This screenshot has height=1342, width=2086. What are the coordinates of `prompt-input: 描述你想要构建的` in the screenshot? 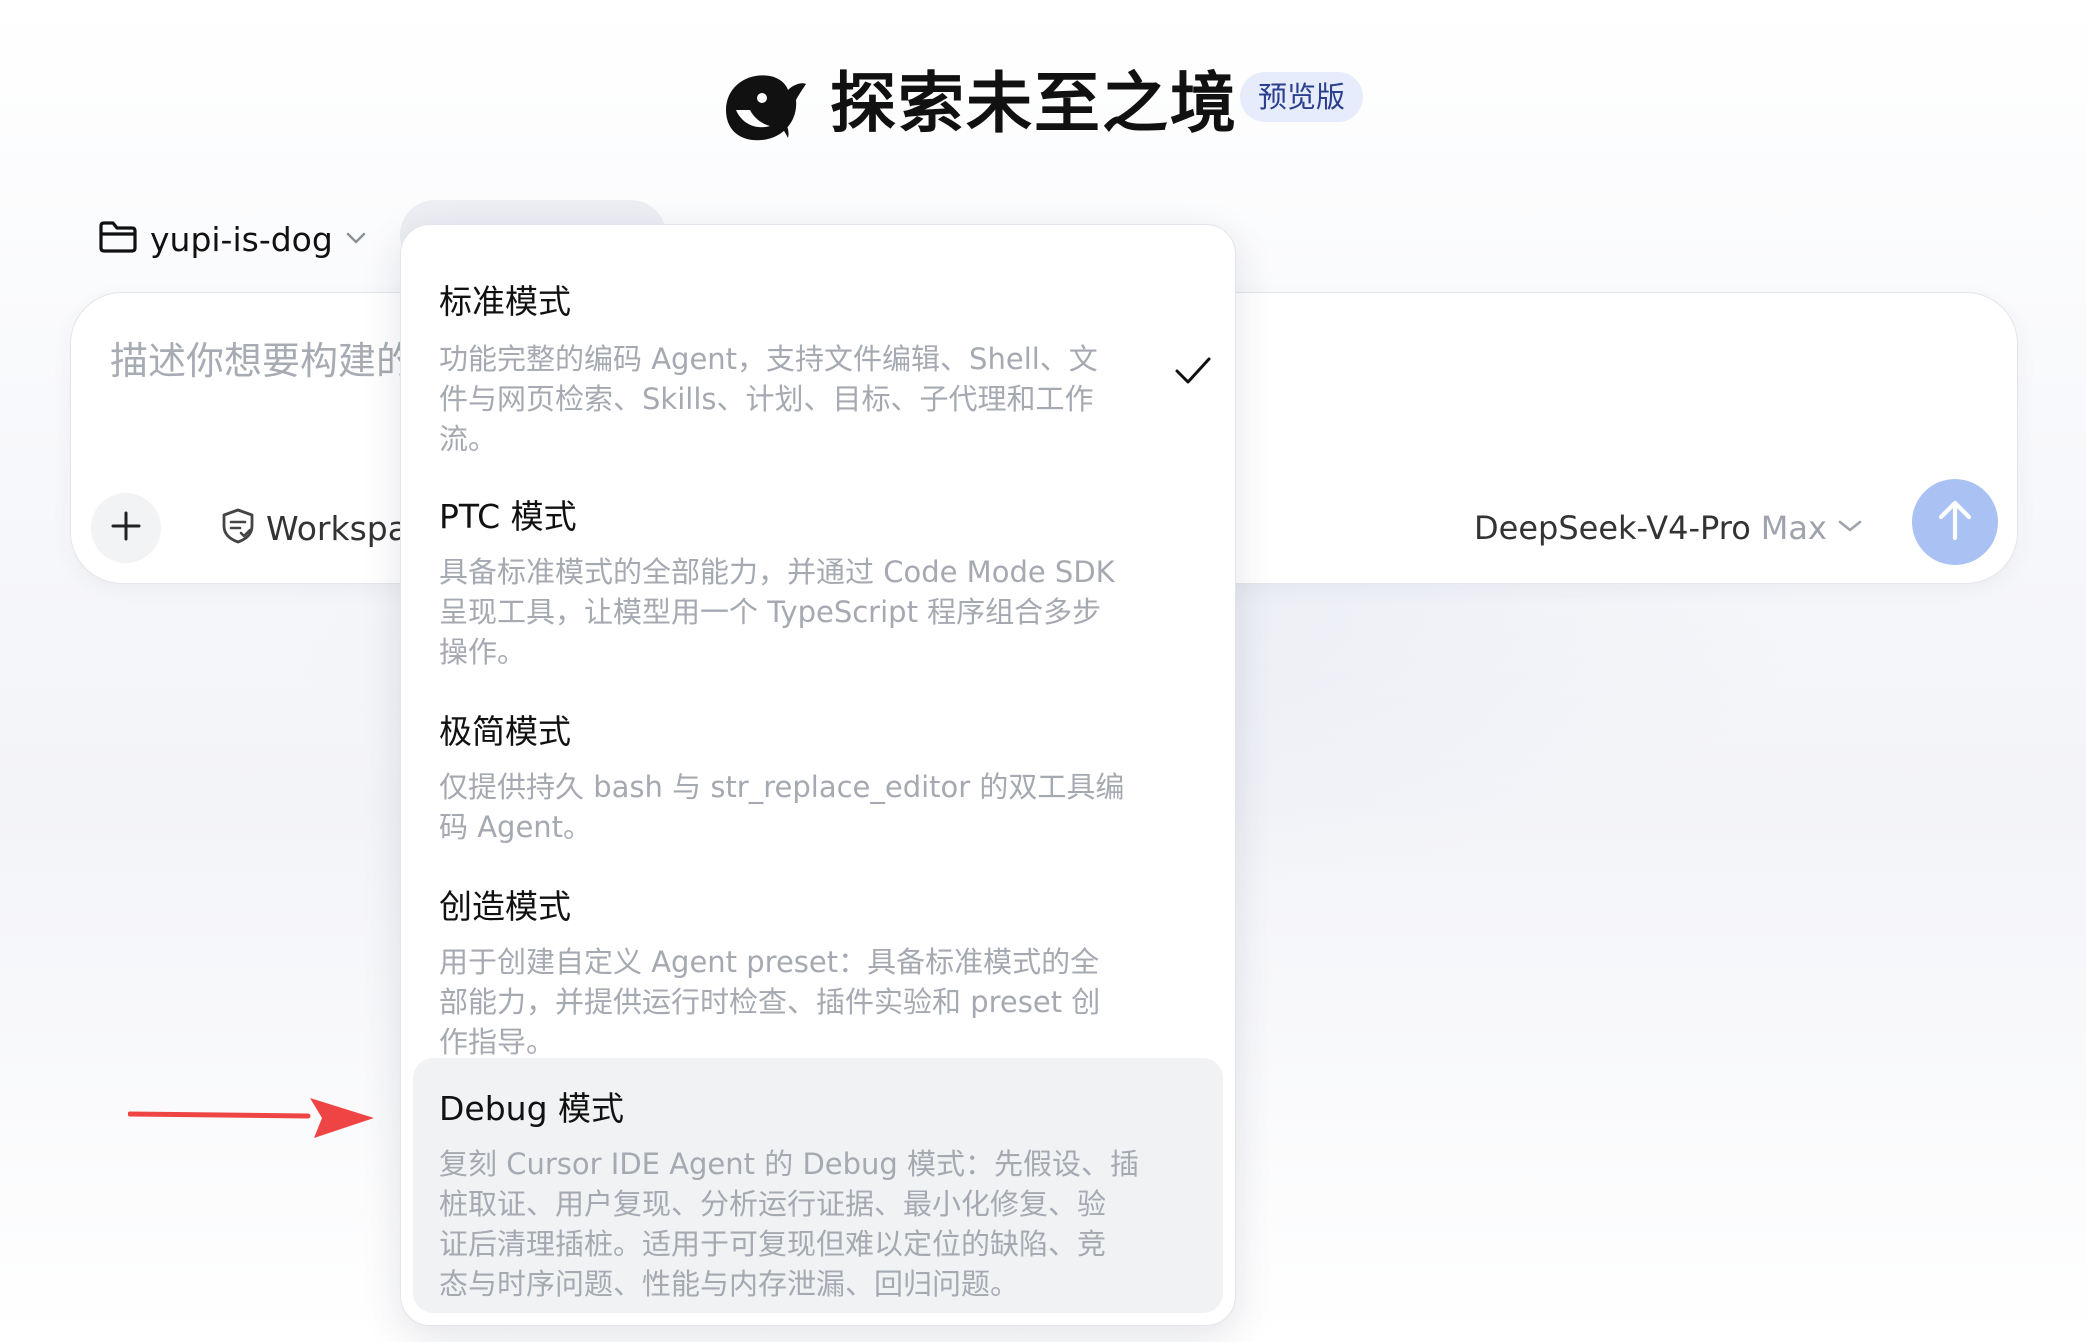 It's located at (262, 357).